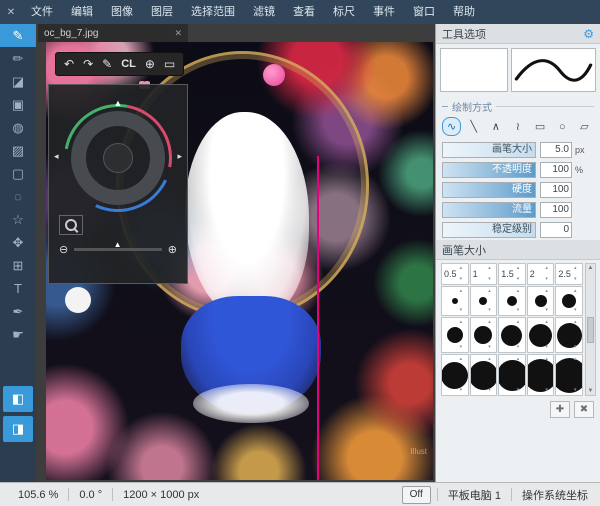 This screenshot has width=600, height=506. Describe the element at coordinates (162, 12) in the screenshot. I see `menu-layer: 图层` at that location.